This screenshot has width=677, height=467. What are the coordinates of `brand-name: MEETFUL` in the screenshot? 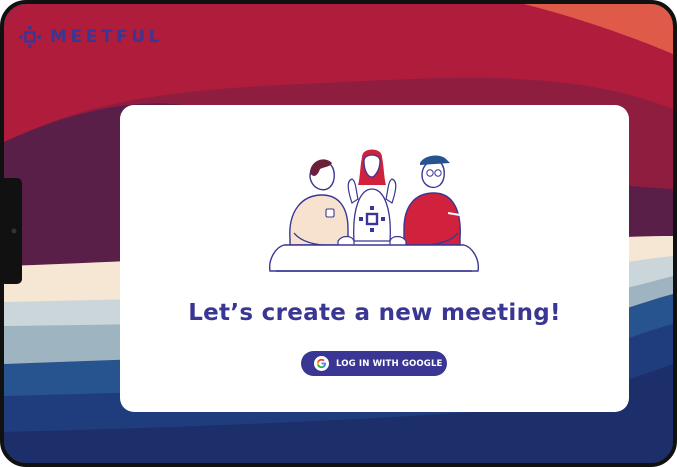 It's located at (107, 37).